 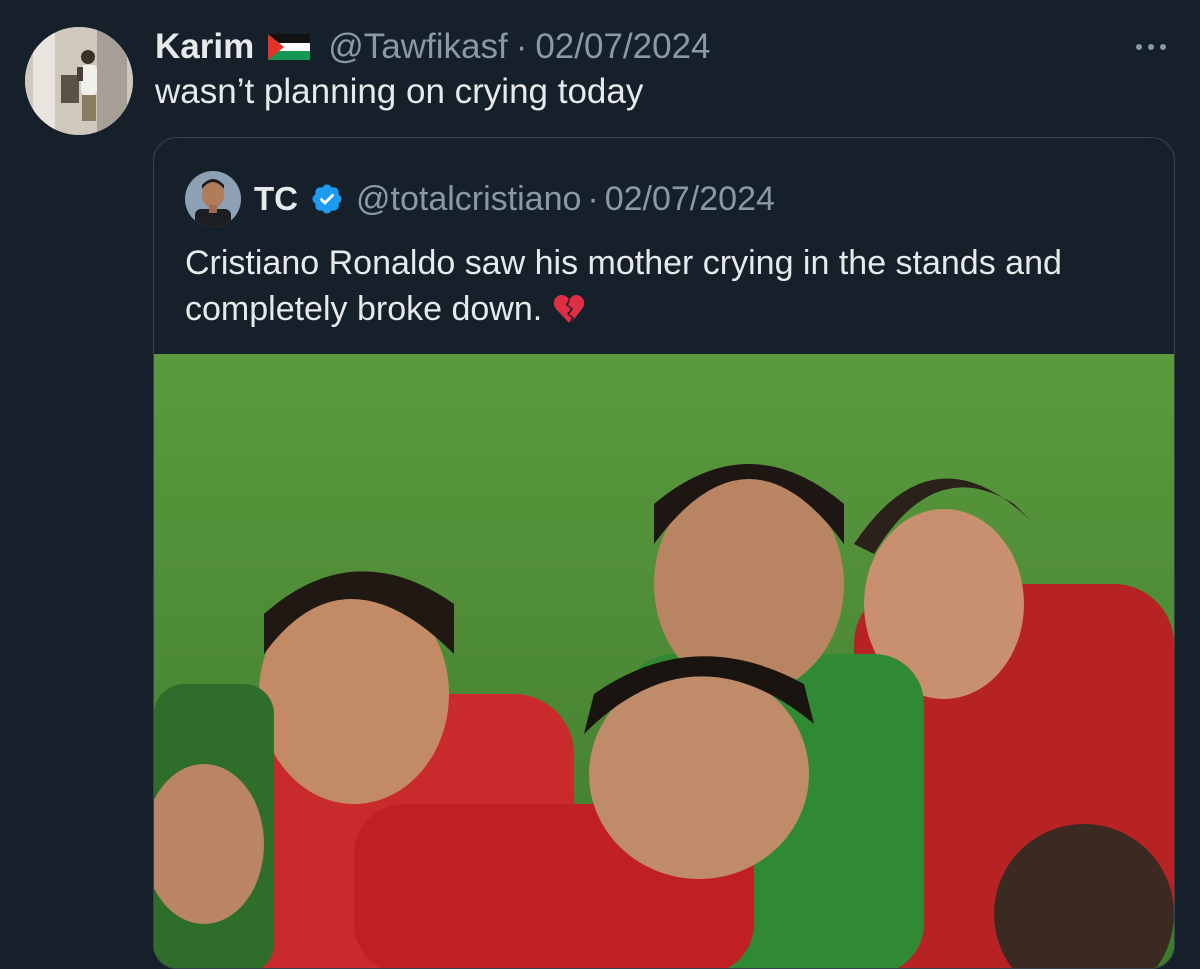 What do you see at coordinates (399, 91) in the screenshot?
I see `tweet-text: wasn’t planning on crying today` at bounding box center [399, 91].